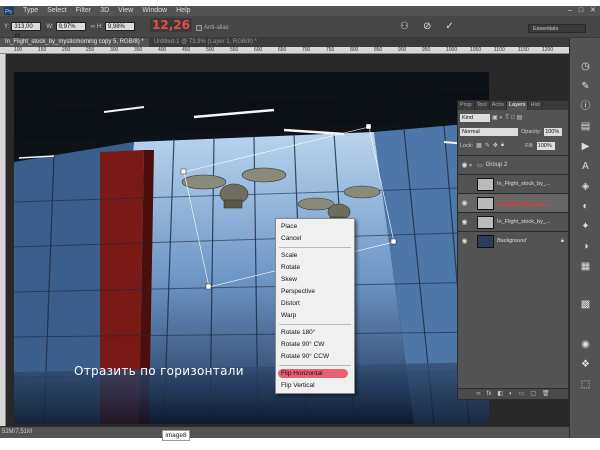  I want to click on layer-style-icon: fx, so click(489, 394).